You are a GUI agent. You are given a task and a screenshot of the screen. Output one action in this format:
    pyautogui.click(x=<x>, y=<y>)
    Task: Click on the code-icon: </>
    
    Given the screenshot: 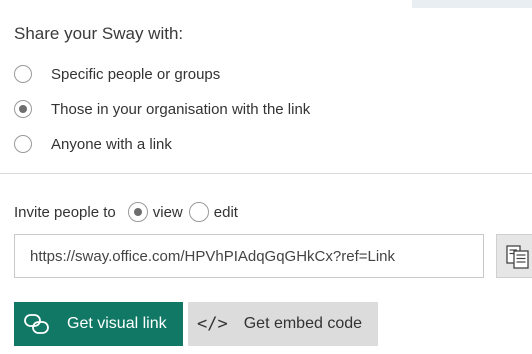 What is the action you would take?
    pyautogui.click(x=212, y=324)
    